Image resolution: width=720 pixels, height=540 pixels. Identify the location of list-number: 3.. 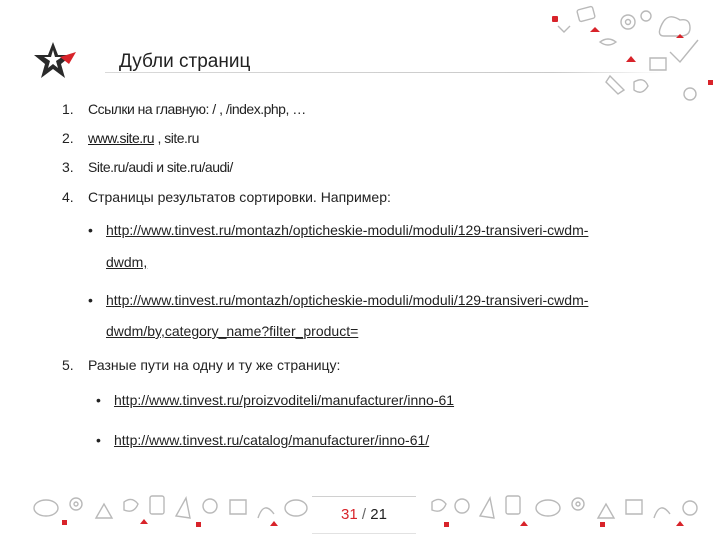
(68, 167).